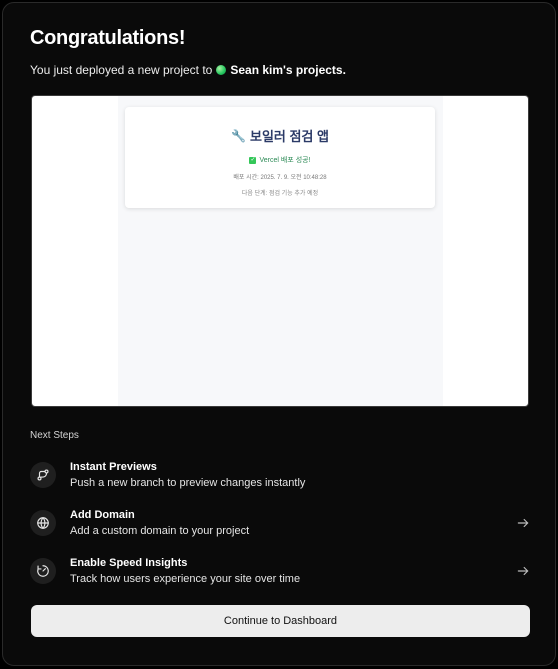 The width and height of the screenshot is (558, 669). I want to click on preview-app-title: 🔧 보일러 점검 앱, so click(280, 135).